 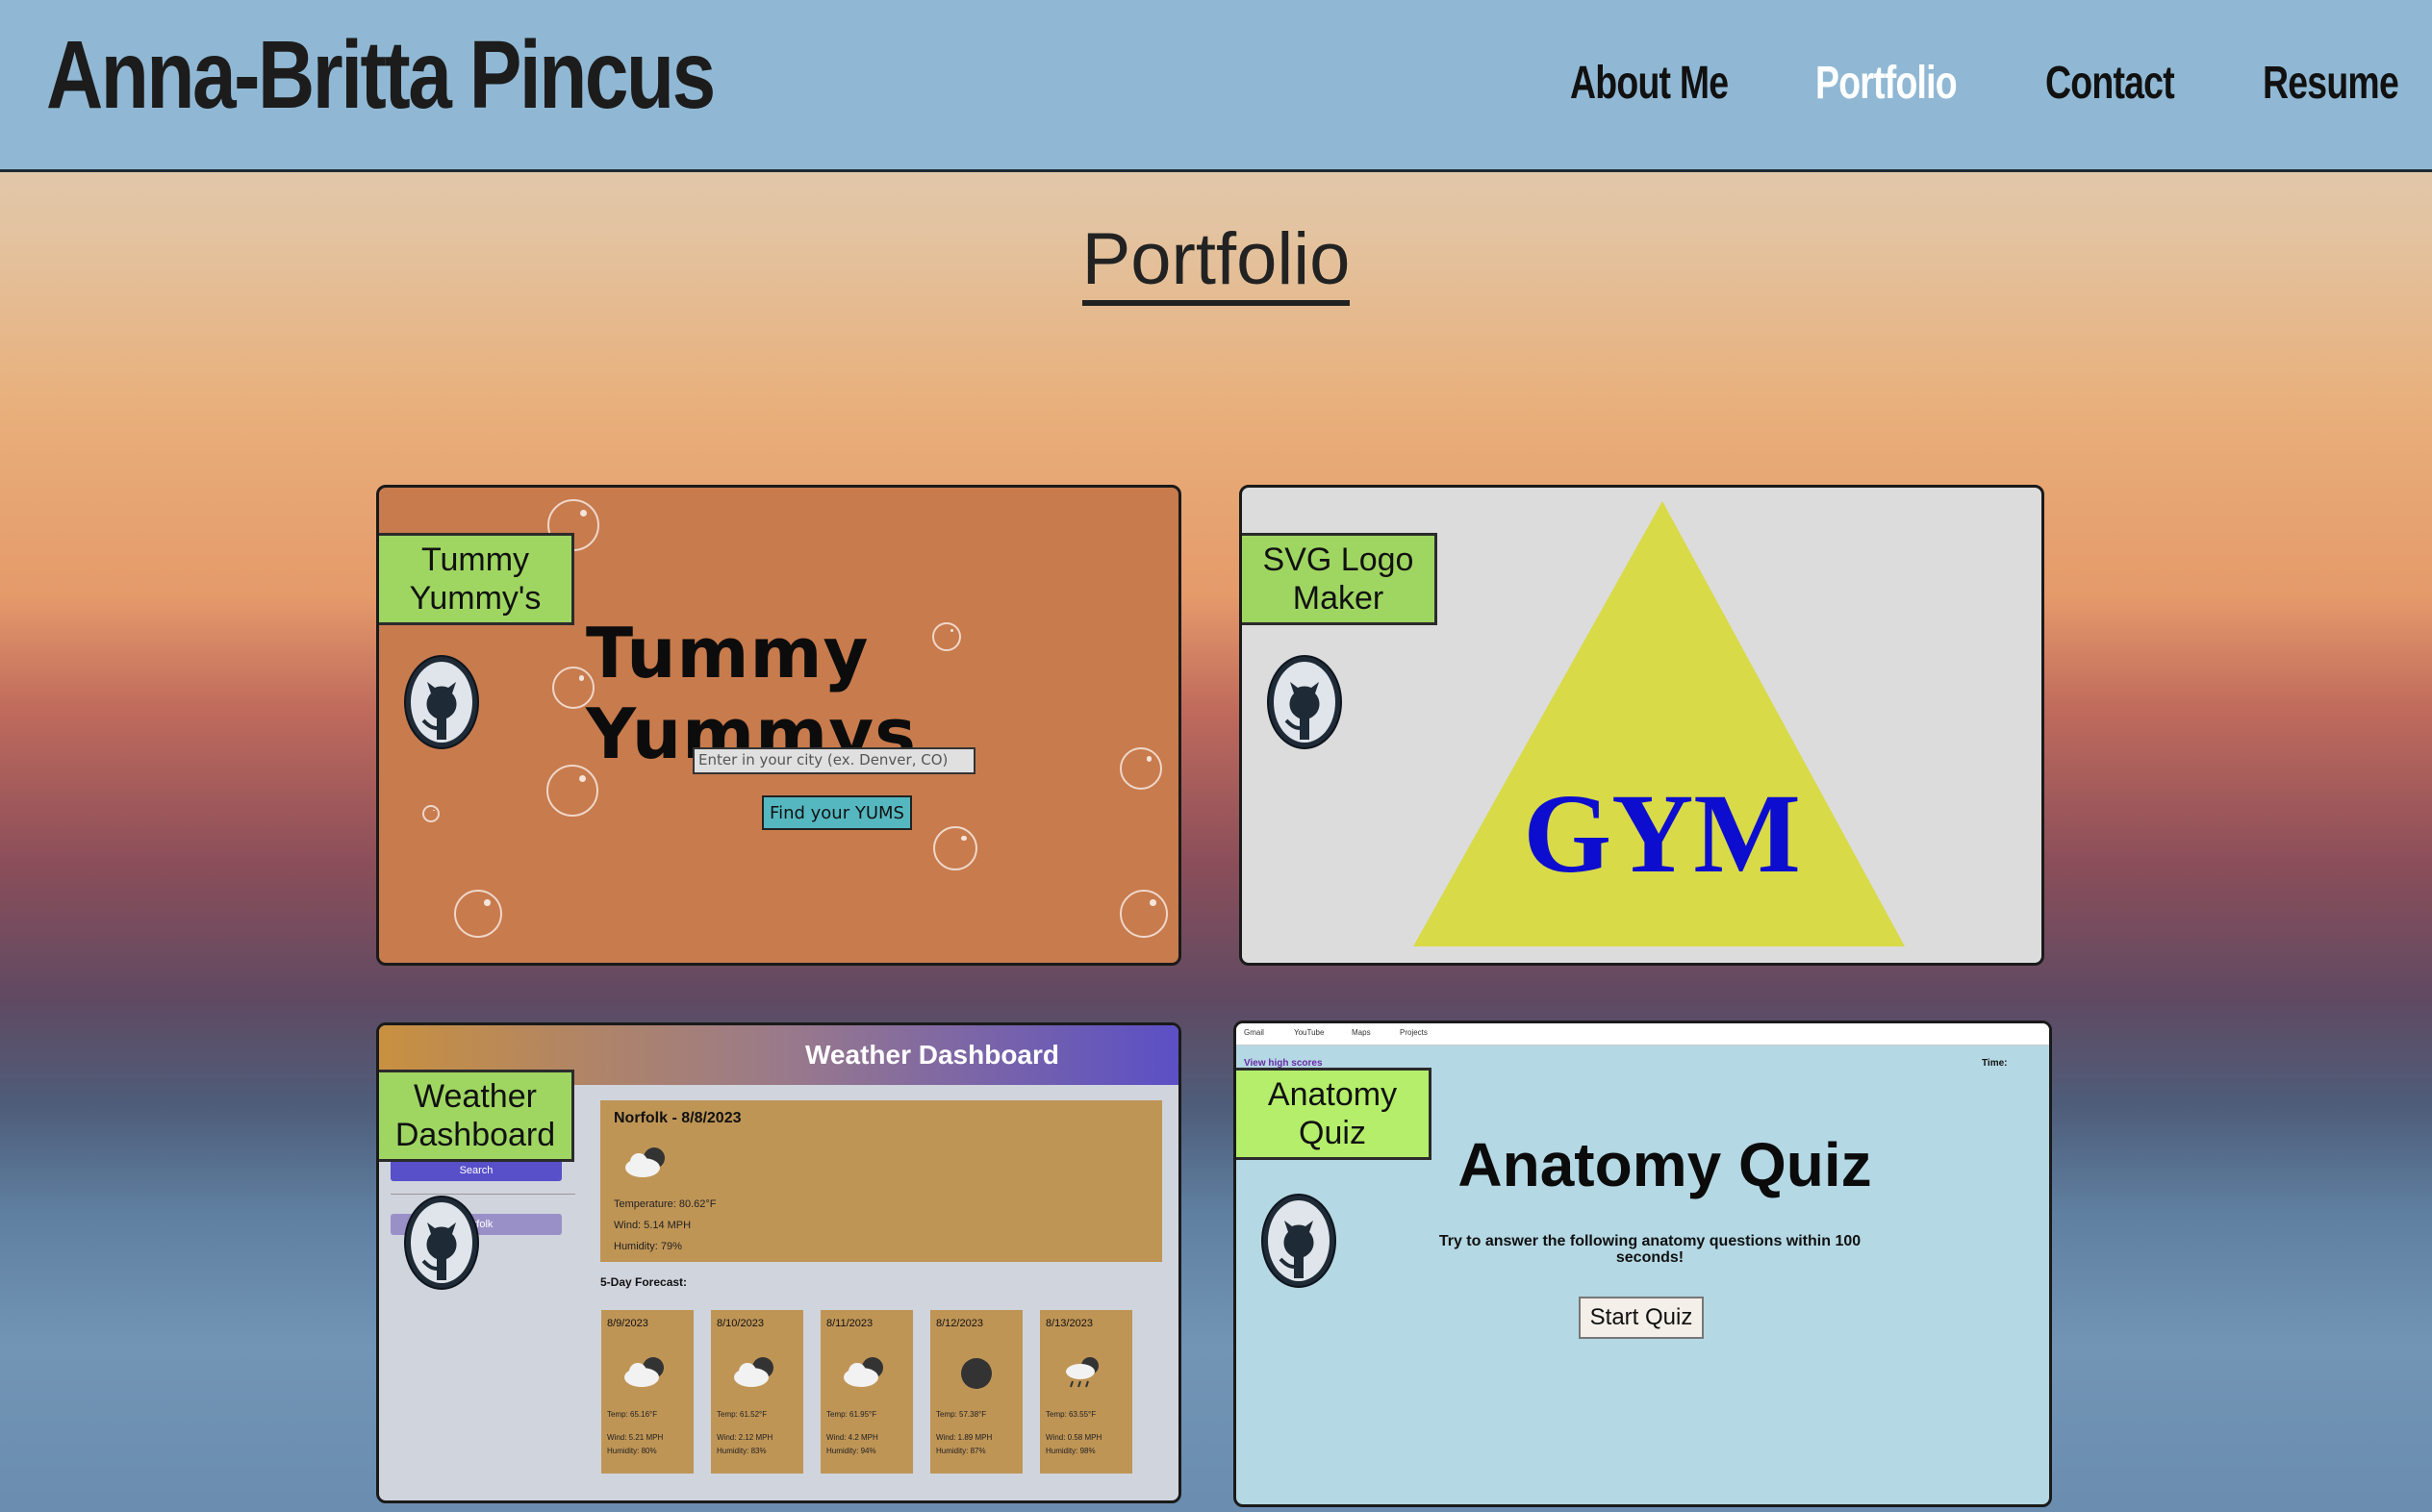 I want to click on weather-preview-city-date: Norfolk - 8/8/2023, so click(x=678, y=1118).